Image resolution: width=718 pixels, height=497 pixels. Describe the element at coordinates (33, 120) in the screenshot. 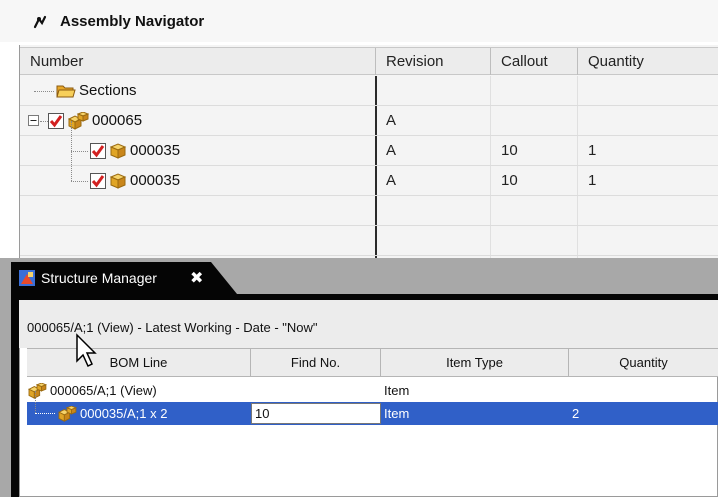

I see `collapse-toggle-icon` at that location.